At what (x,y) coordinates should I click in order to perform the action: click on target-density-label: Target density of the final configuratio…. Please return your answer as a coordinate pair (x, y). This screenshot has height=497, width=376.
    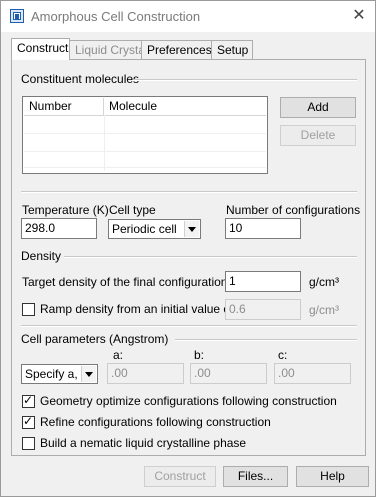
    Looking at the image, I should click on (129, 282).